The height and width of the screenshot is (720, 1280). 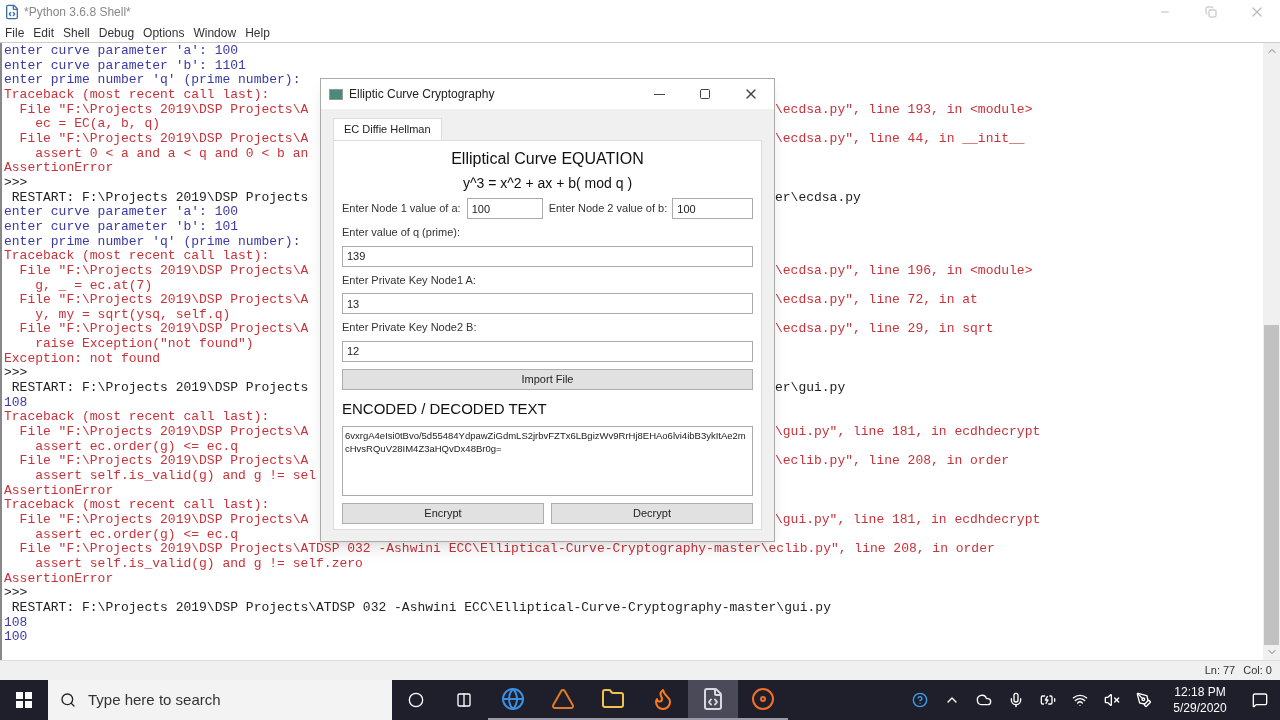 What do you see at coordinates (713, 700) in the screenshot?
I see `code-file-icon` at bounding box center [713, 700].